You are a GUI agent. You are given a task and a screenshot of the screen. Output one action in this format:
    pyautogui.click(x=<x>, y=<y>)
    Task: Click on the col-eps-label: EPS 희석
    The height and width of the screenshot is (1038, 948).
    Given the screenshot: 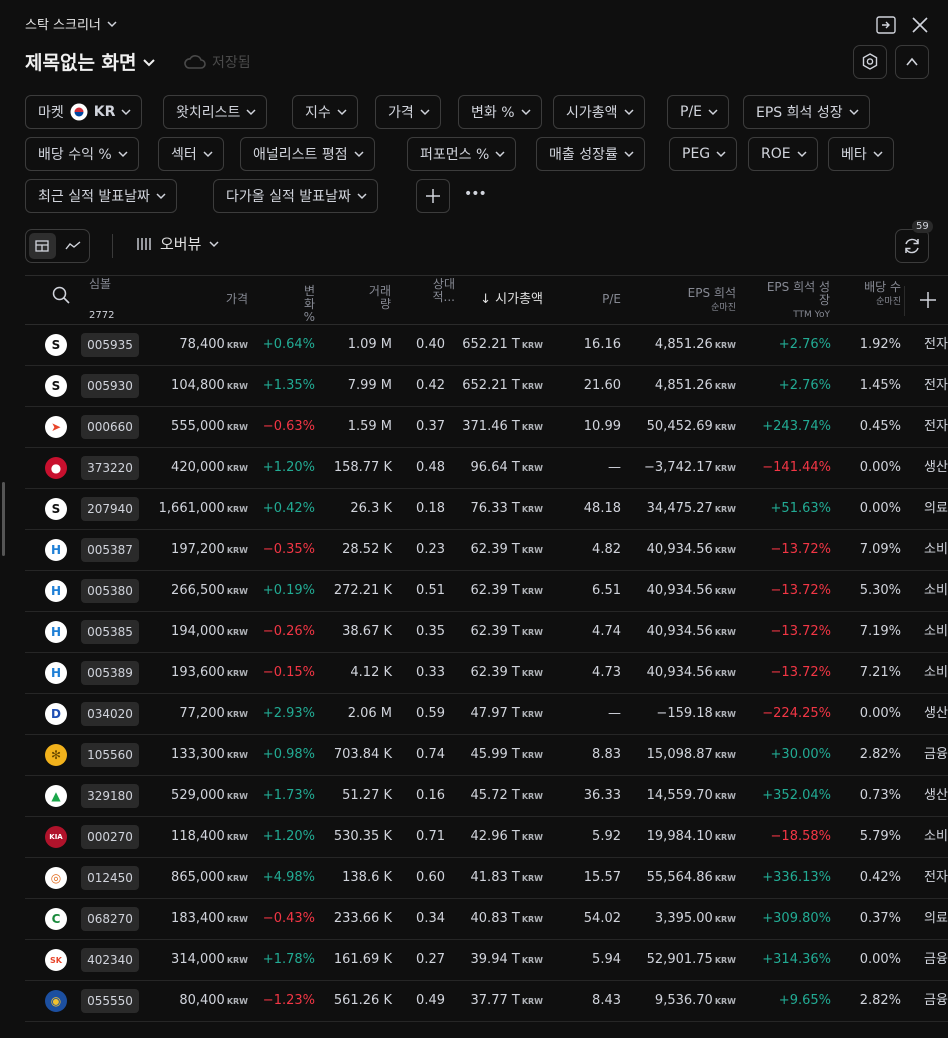 What is the action you would take?
    pyautogui.click(x=711, y=293)
    